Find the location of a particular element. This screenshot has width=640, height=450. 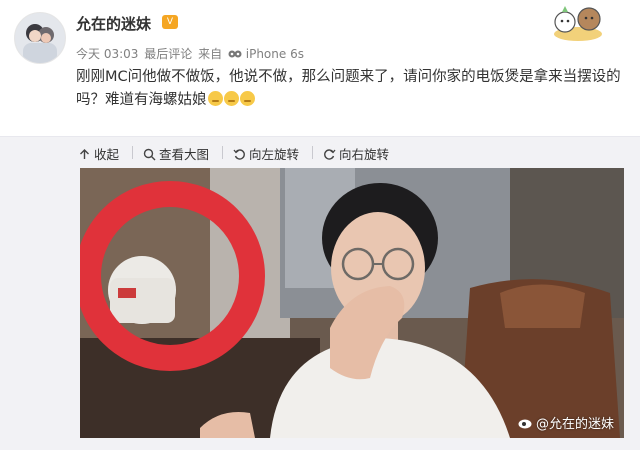

cartoon-sticker-icon is located at coordinates (578, 23).